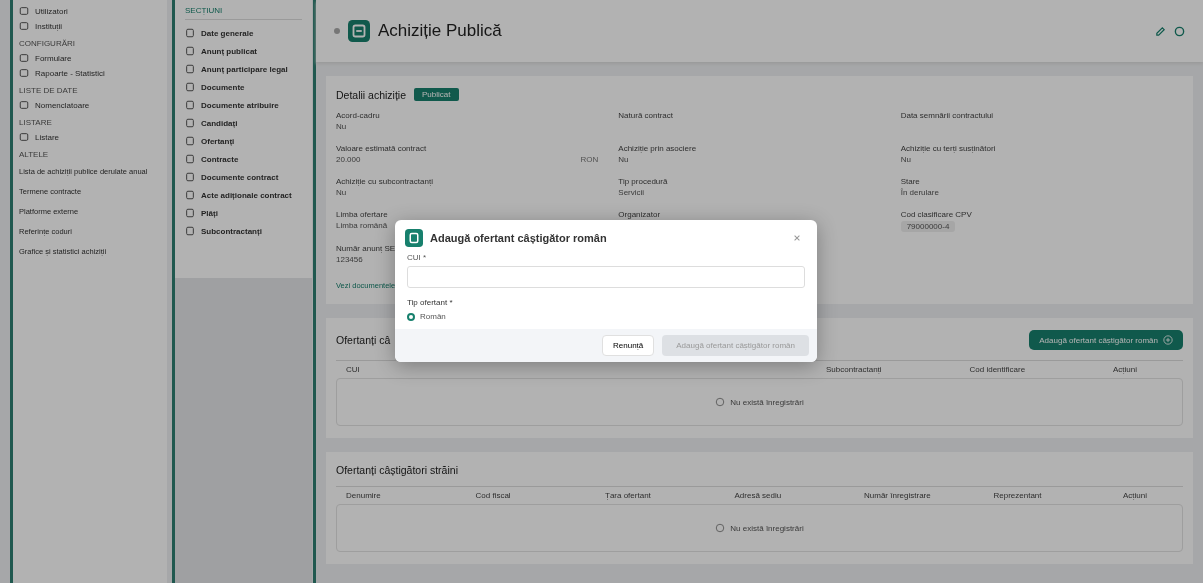 The height and width of the screenshot is (583, 1203). What do you see at coordinates (90, 58) in the screenshot?
I see `sidebar-item: Formulare` at bounding box center [90, 58].